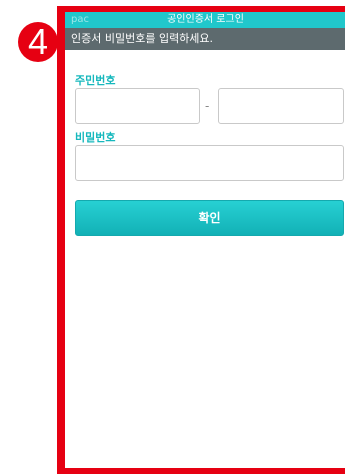 The height and width of the screenshot is (474, 345). I want to click on resident-number-back-input, so click(281, 106).